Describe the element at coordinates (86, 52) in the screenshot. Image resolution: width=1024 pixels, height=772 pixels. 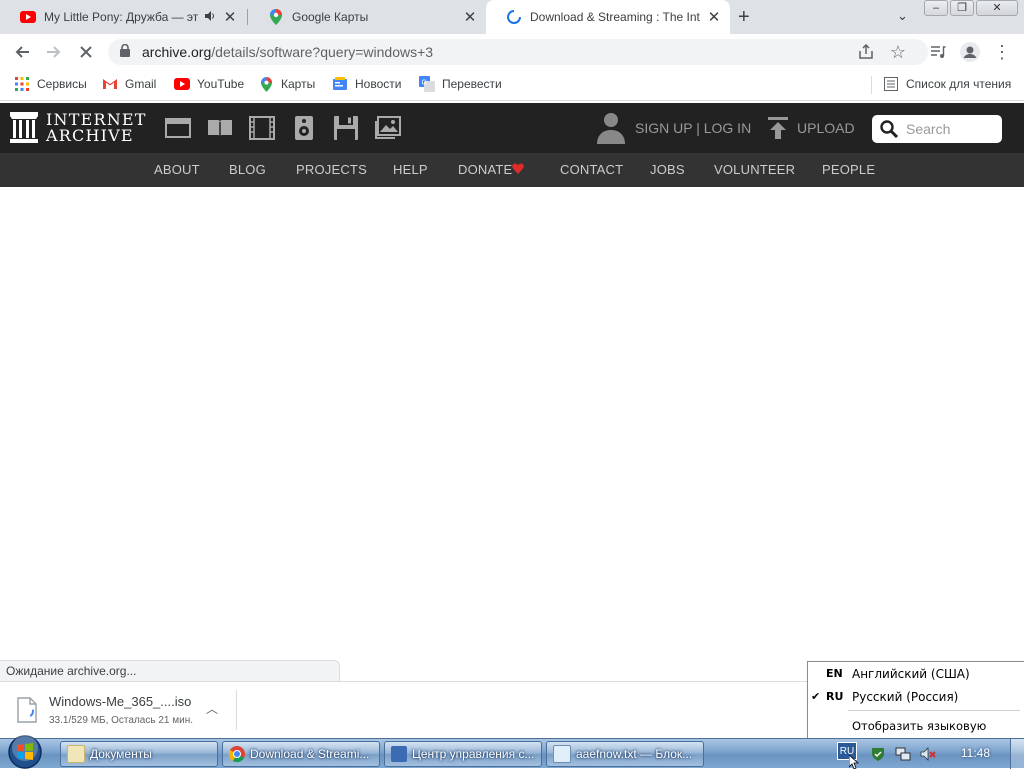
I see `stop-loading-icon` at that location.